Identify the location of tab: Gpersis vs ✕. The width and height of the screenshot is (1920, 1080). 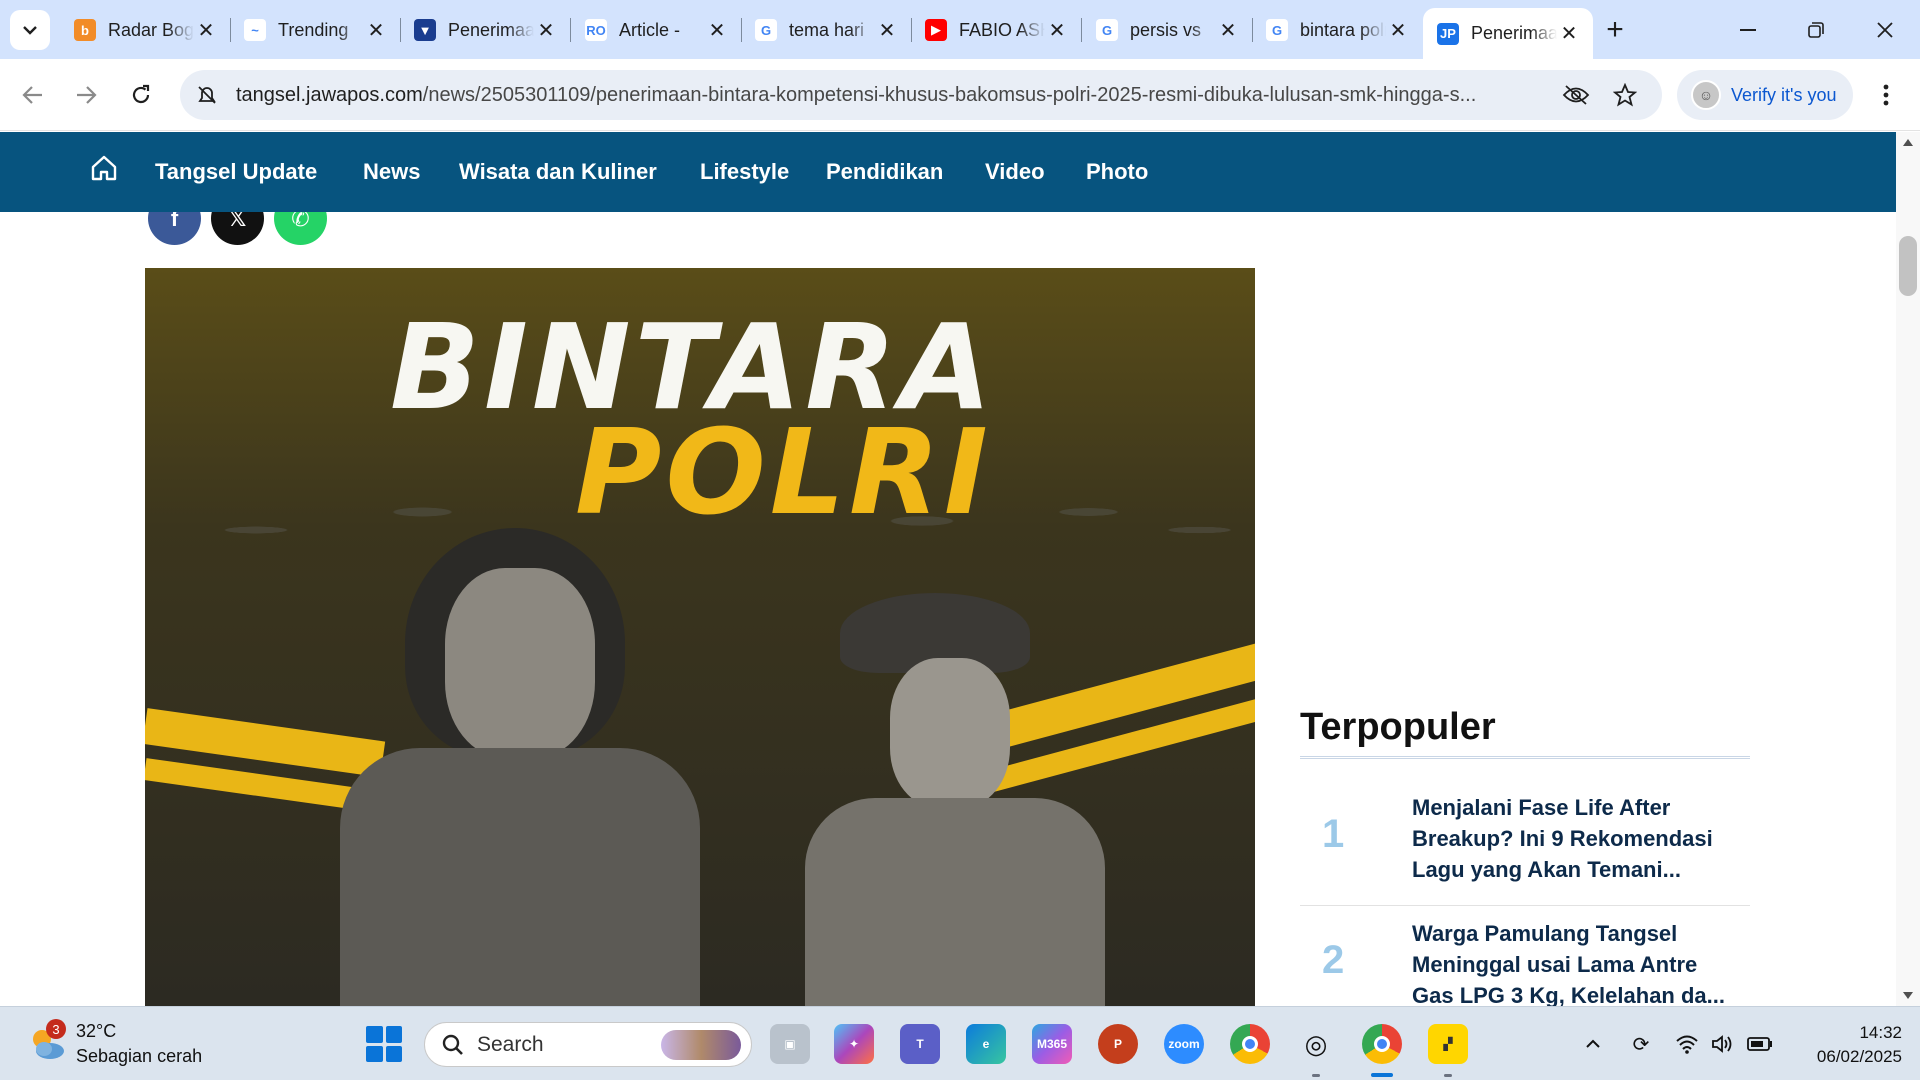
(1167, 30).